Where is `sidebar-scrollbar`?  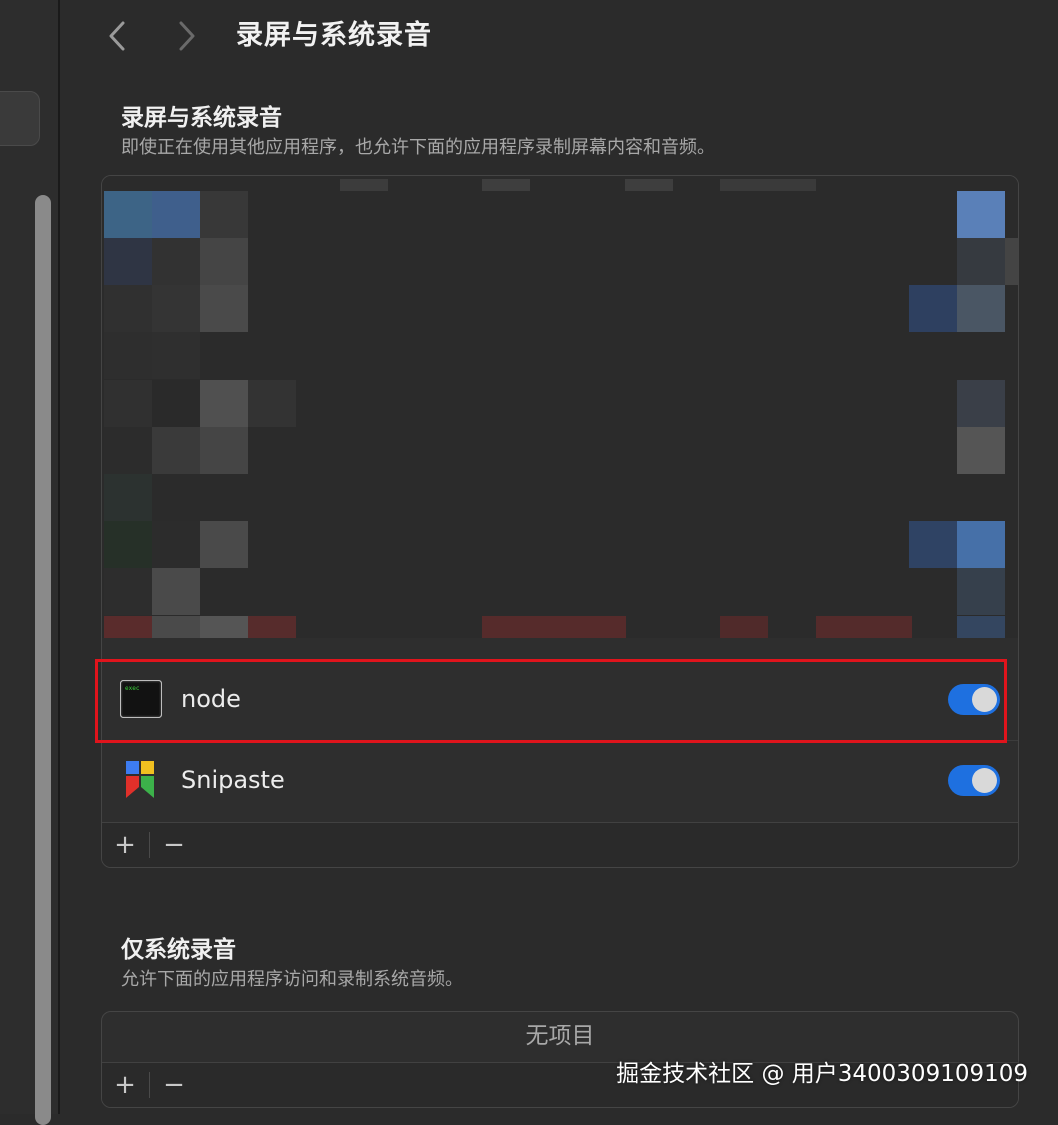
sidebar-scrollbar is located at coordinates (43, 660).